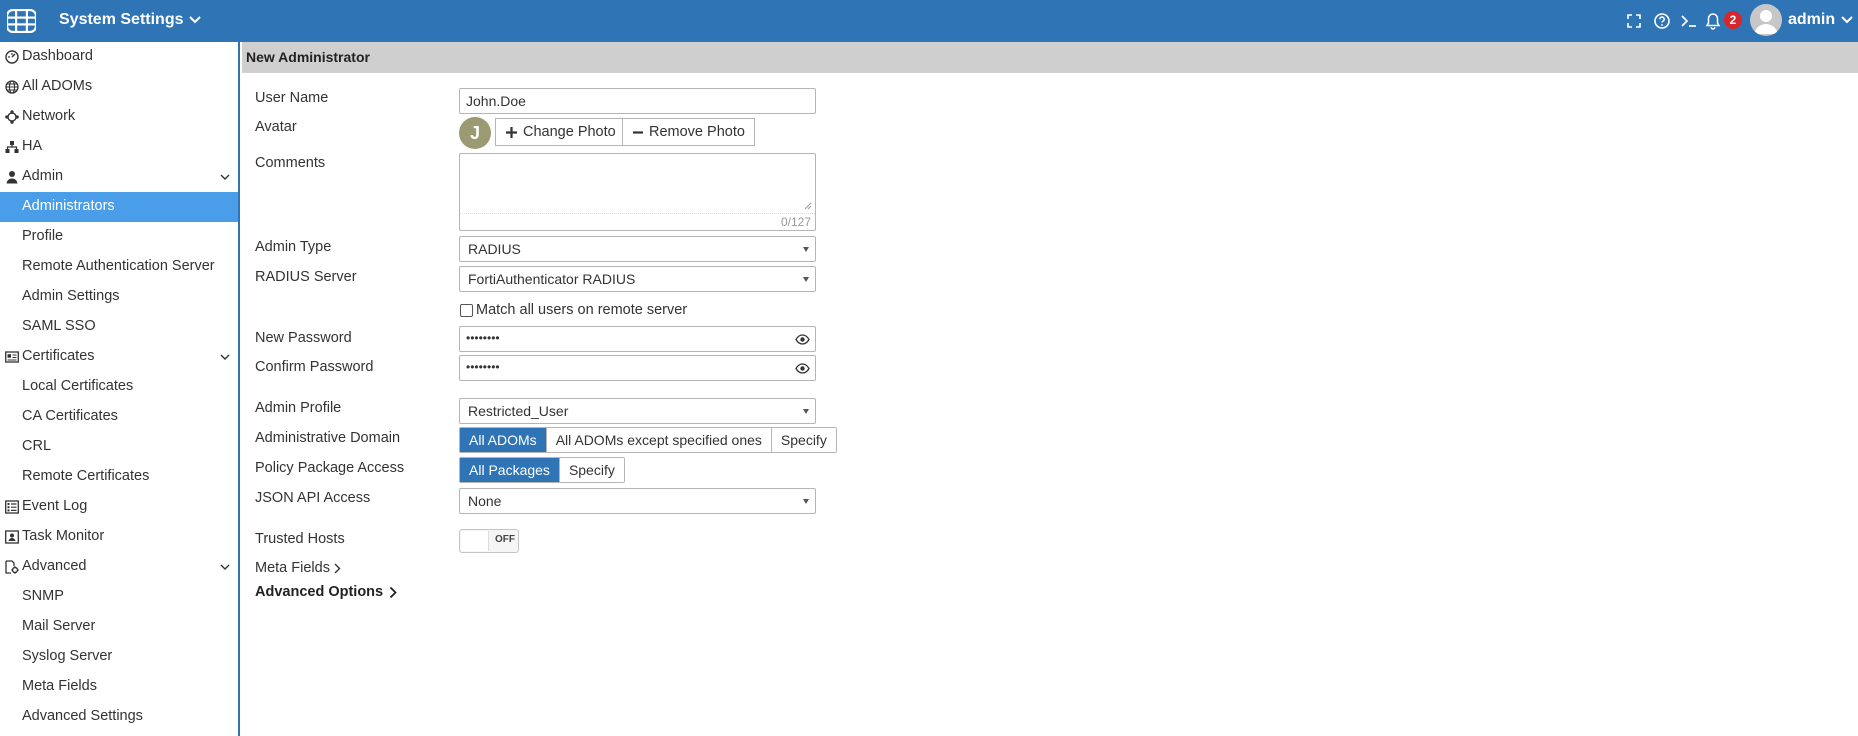 This screenshot has height=736, width=1858. I want to click on sidebar-item-label: CRL, so click(37, 446).